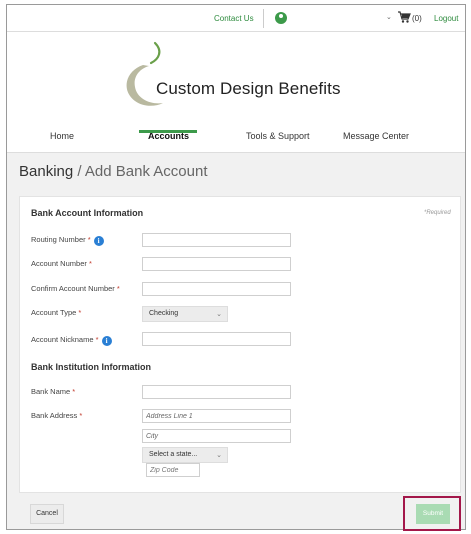 The image size is (471, 534). I want to click on bank-address-label-text: Bank Address, so click(54, 415).